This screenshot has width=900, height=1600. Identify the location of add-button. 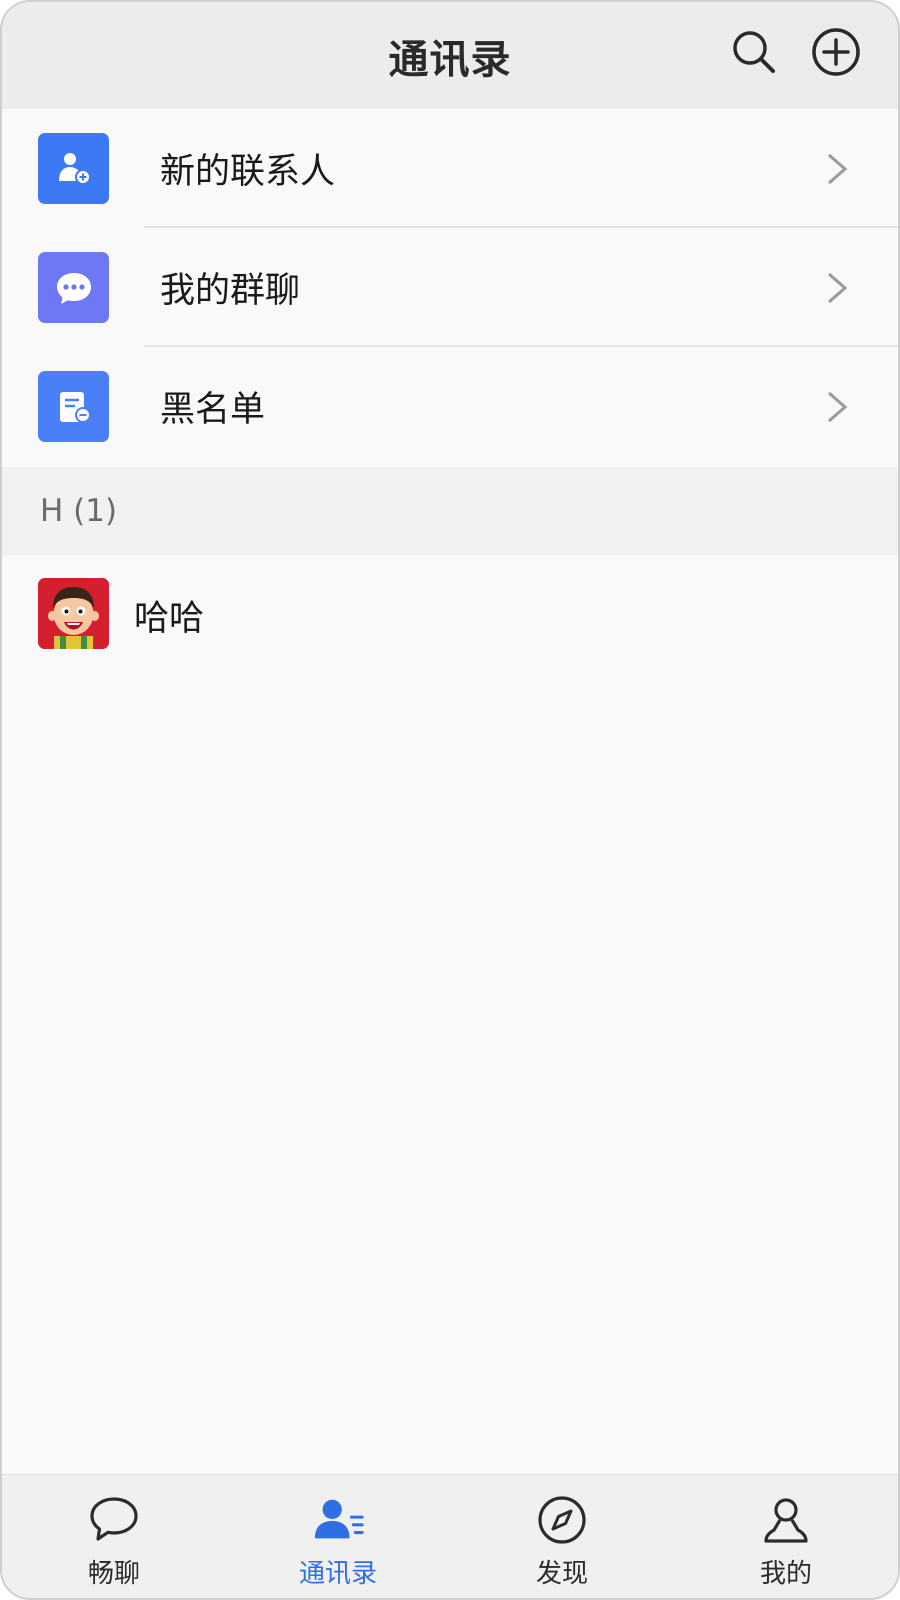
(836, 54).